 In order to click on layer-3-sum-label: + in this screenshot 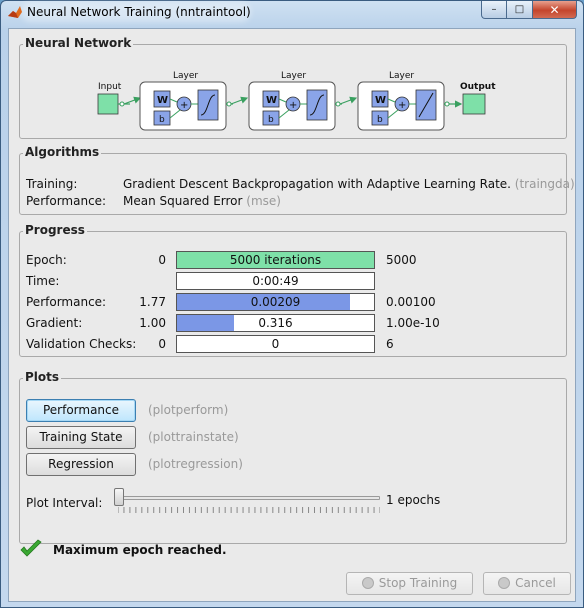, I will do `click(402, 105)`.